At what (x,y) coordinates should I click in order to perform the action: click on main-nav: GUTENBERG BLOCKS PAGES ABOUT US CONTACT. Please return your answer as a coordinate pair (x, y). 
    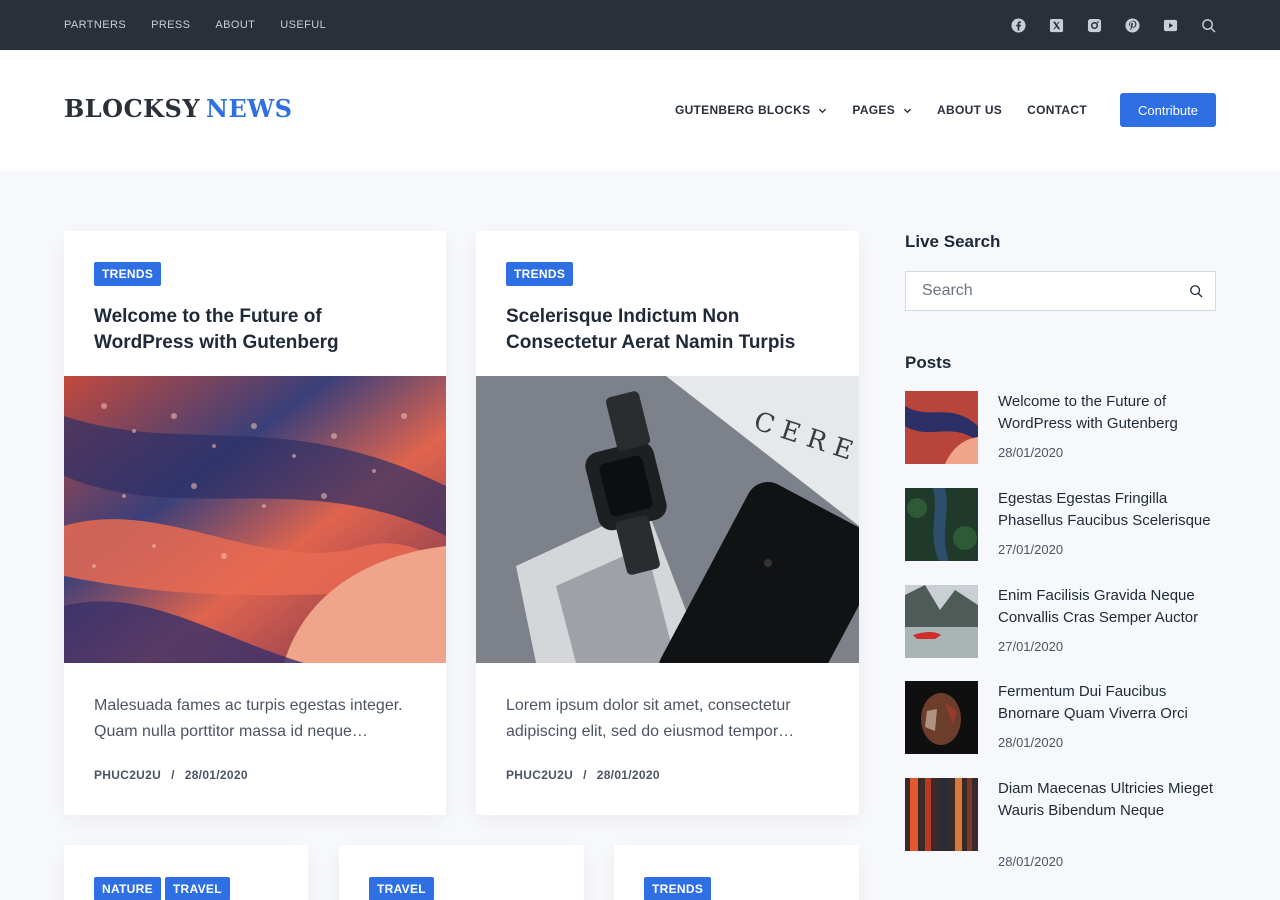
    Looking at the image, I should click on (868, 110).